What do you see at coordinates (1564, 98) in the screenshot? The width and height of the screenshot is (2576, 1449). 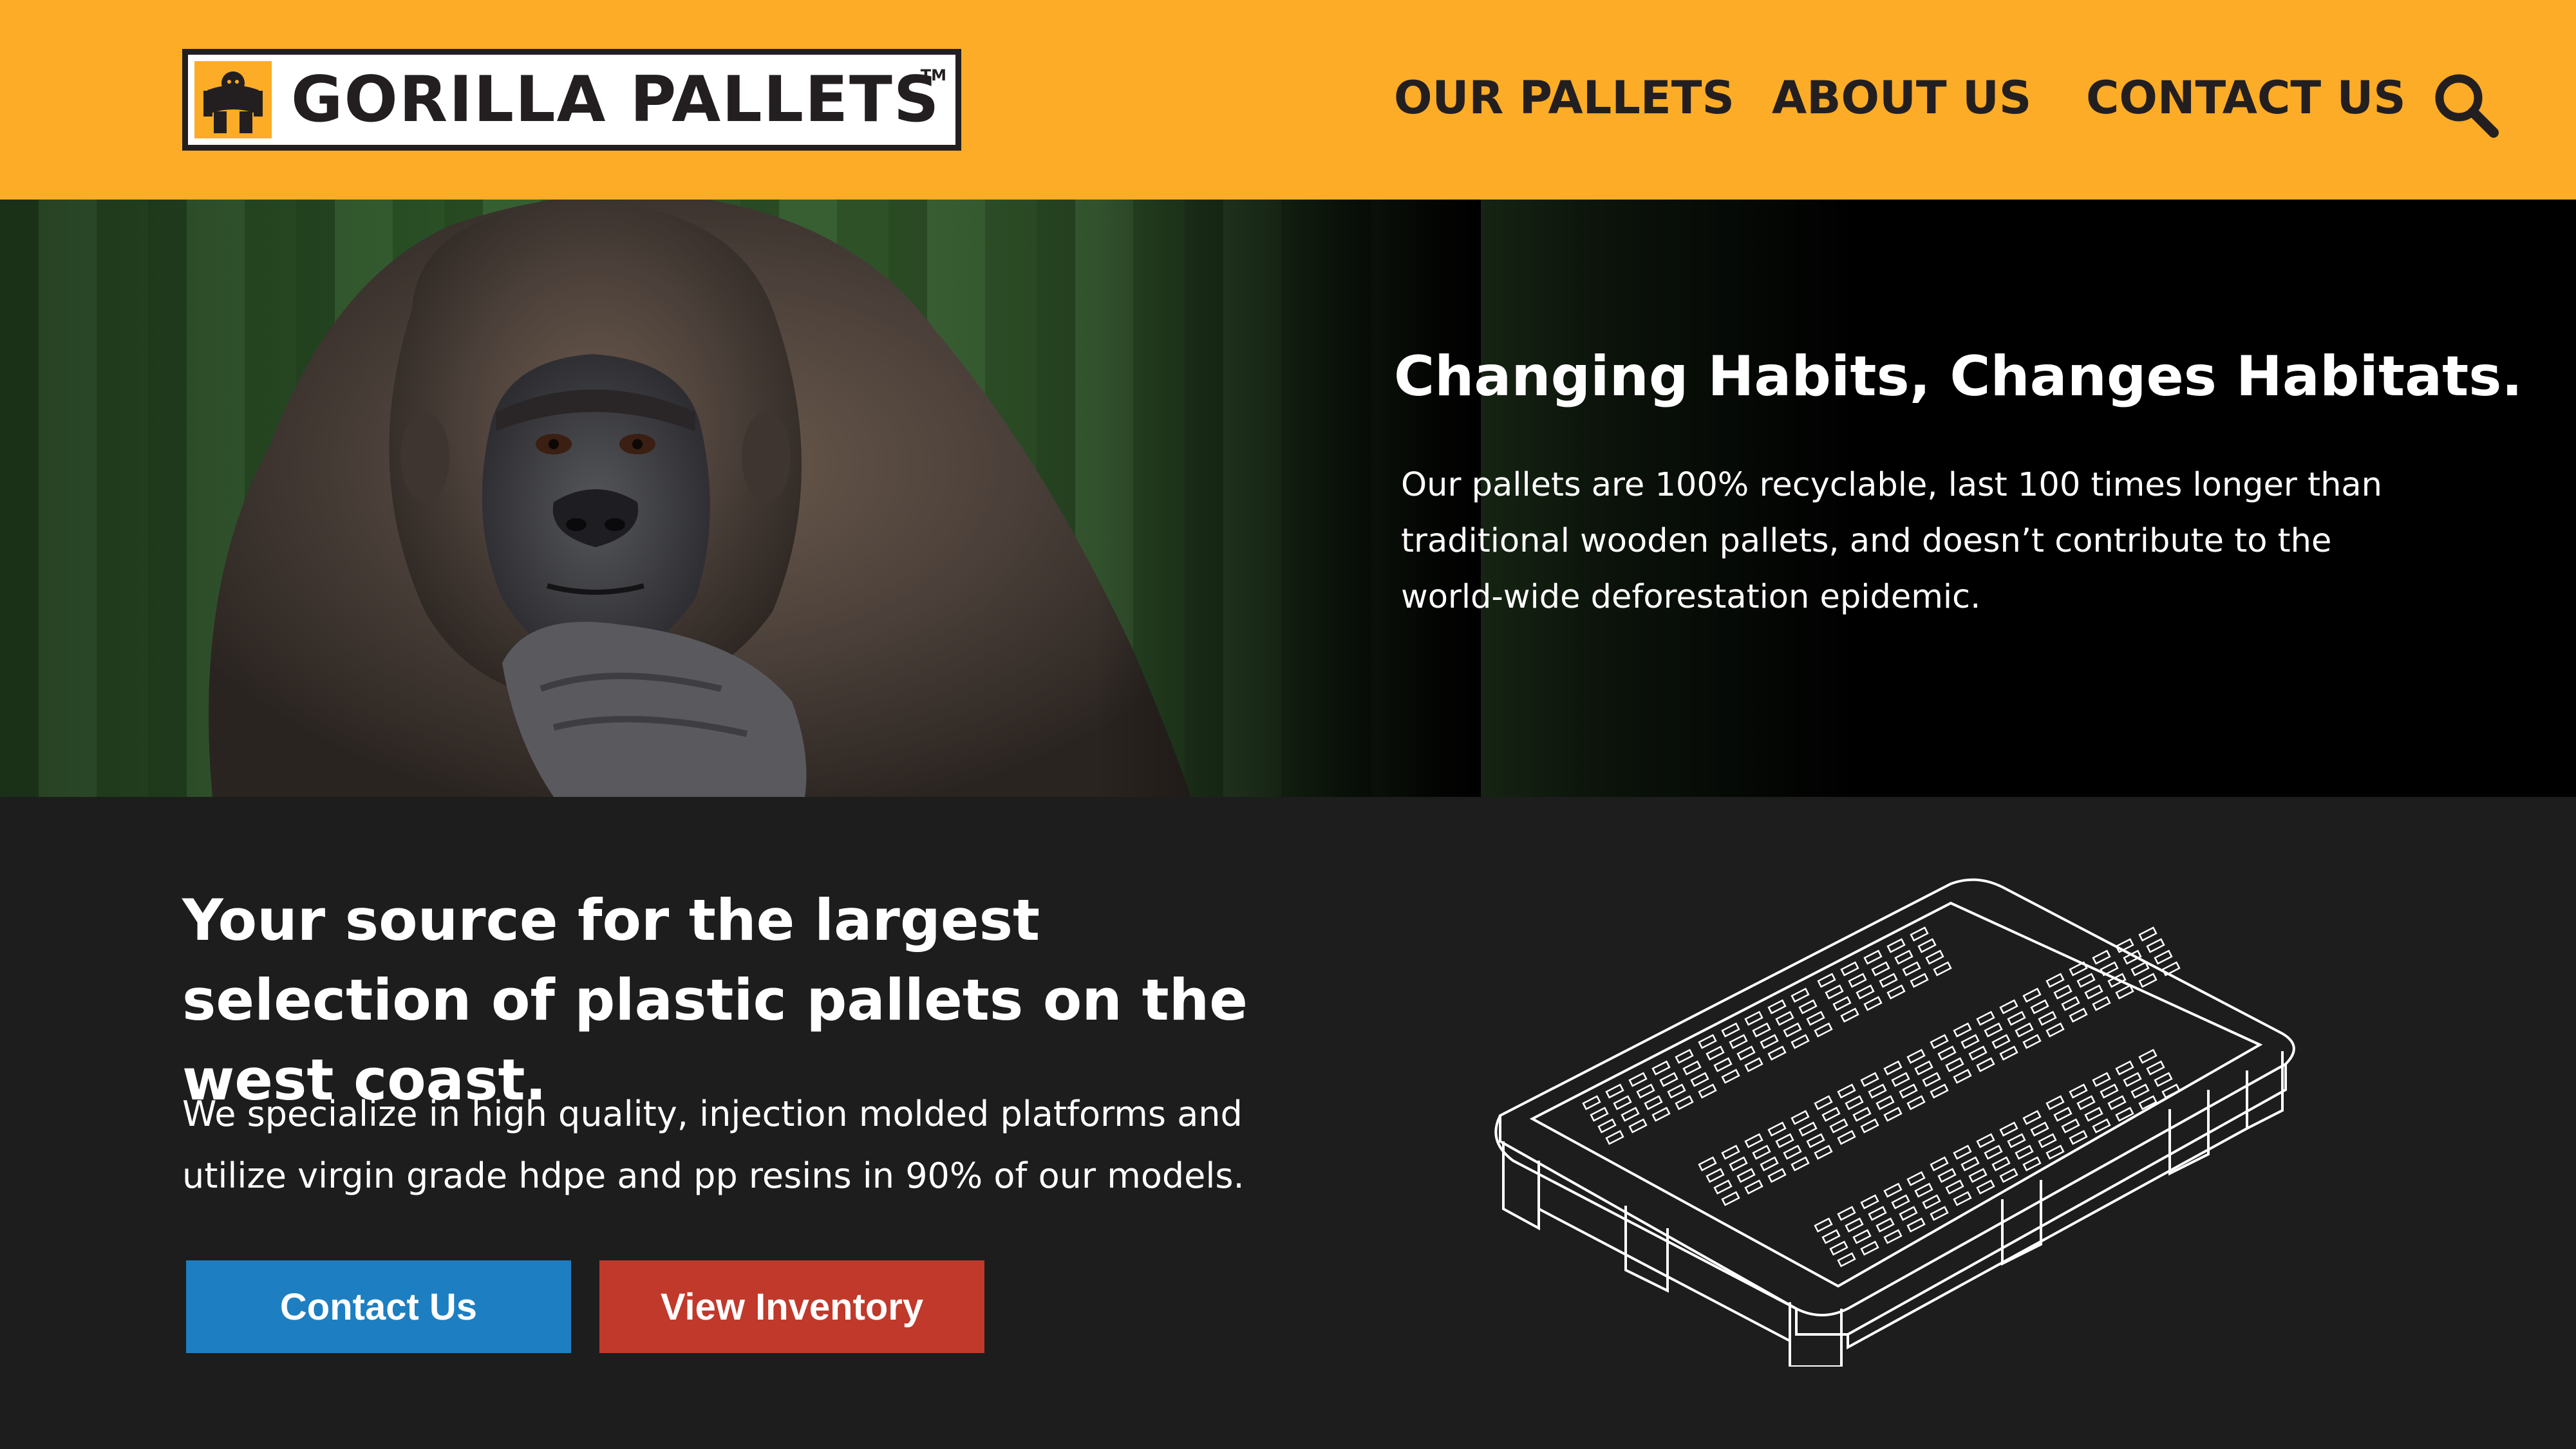 I see `nav-our-pallets: OUR PALLETS` at bounding box center [1564, 98].